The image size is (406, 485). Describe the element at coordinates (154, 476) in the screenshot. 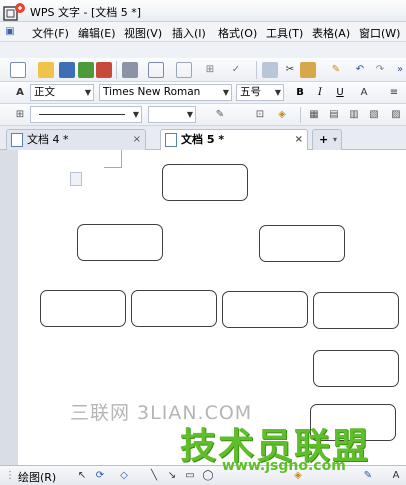

I see `line-tool-icon: ╲` at that location.